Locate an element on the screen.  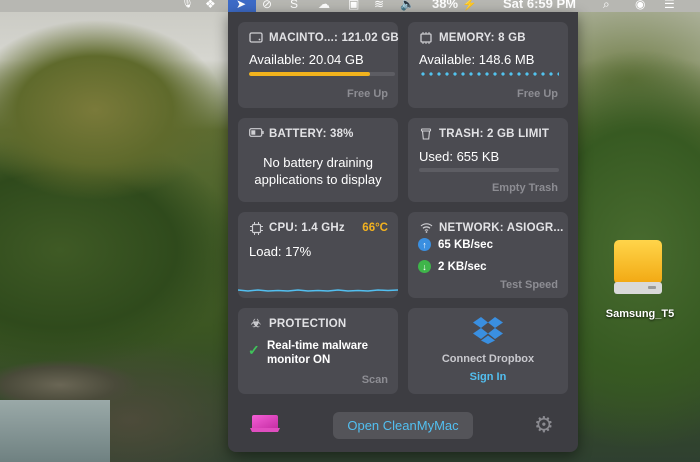
cpu-card-title: CPU: 1.4 GHz is located at coordinates (297, 228).